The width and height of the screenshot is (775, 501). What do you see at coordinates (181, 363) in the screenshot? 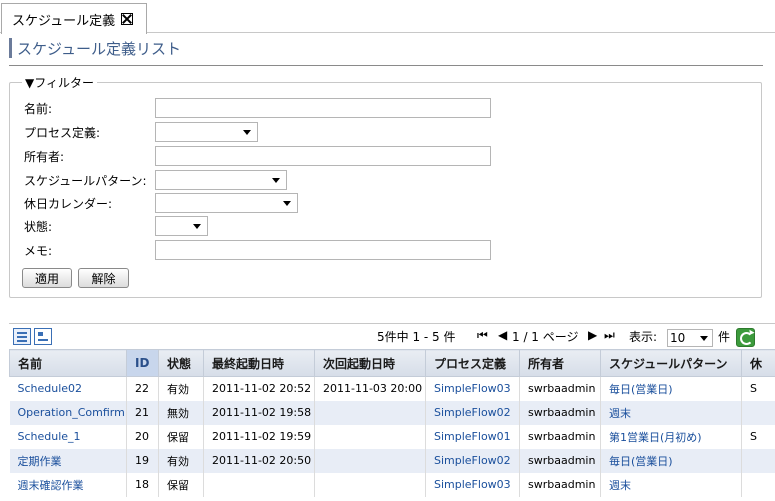
I see `col-header-status: 状態` at bounding box center [181, 363].